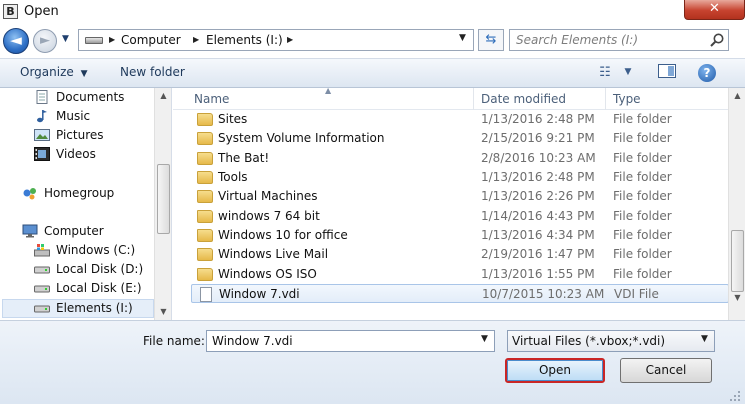 The image size is (745, 404). What do you see at coordinates (538, 196) in the screenshot?
I see `file-date: 1/13/2016 2:26 PM` at bounding box center [538, 196].